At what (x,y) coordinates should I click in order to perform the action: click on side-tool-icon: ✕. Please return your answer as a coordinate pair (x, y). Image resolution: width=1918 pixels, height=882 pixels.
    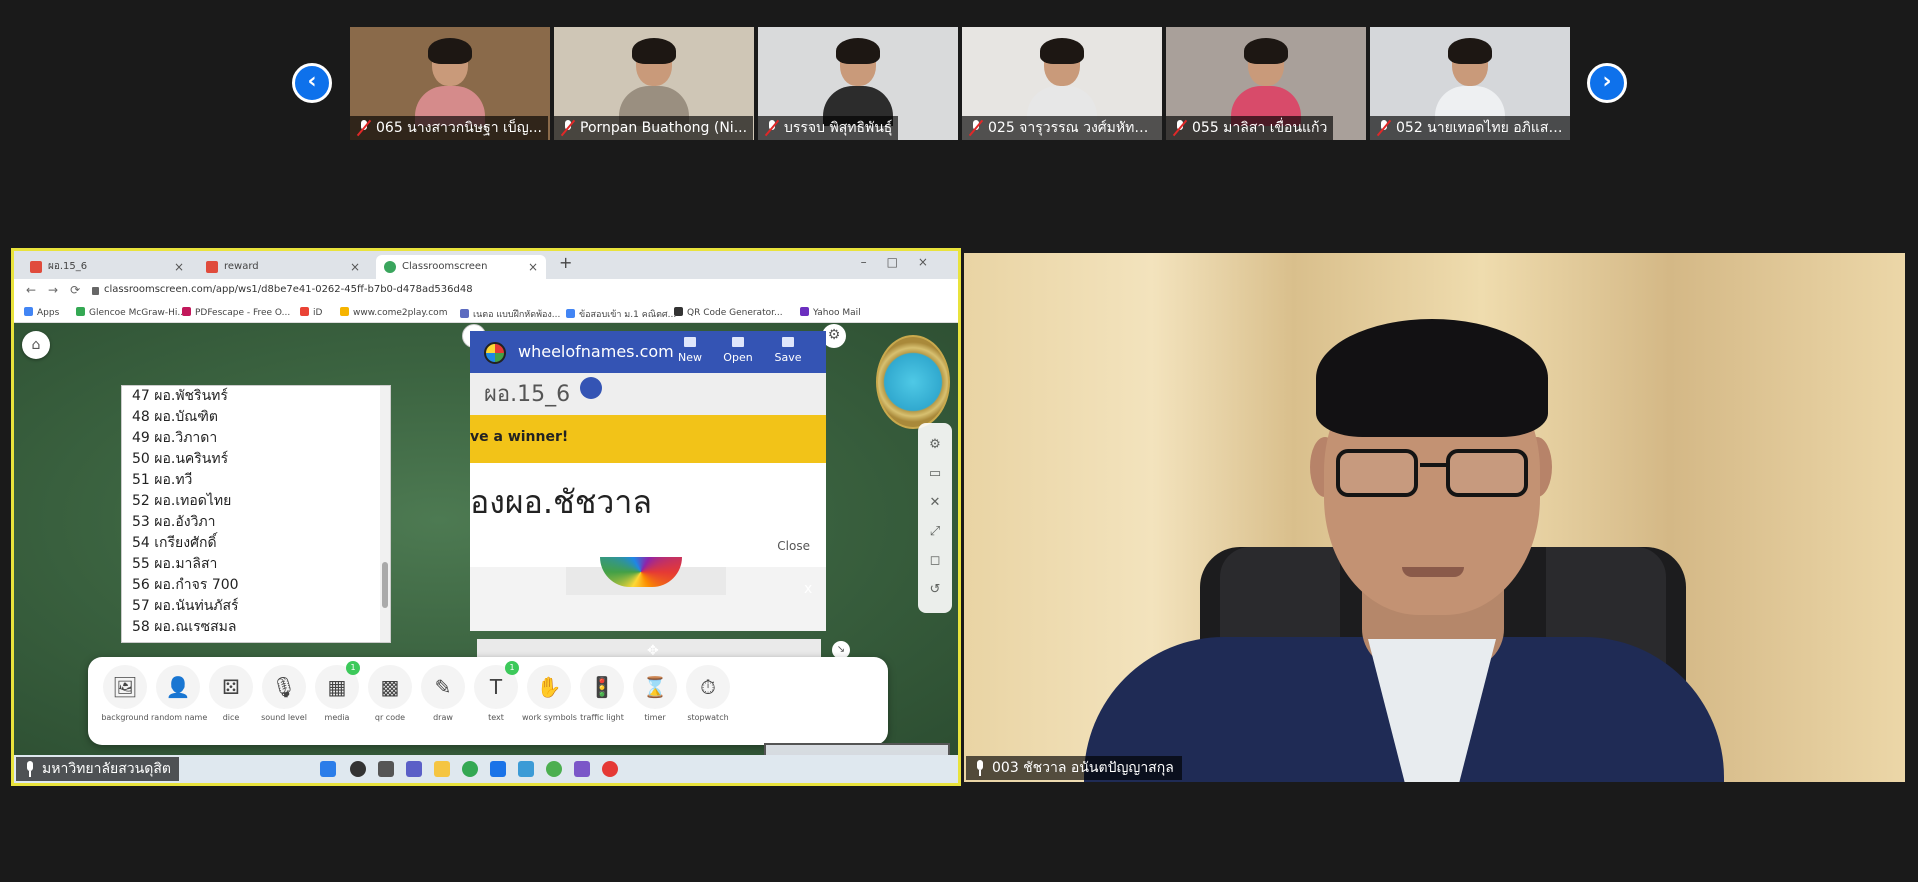
    Looking at the image, I should click on (935, 502).